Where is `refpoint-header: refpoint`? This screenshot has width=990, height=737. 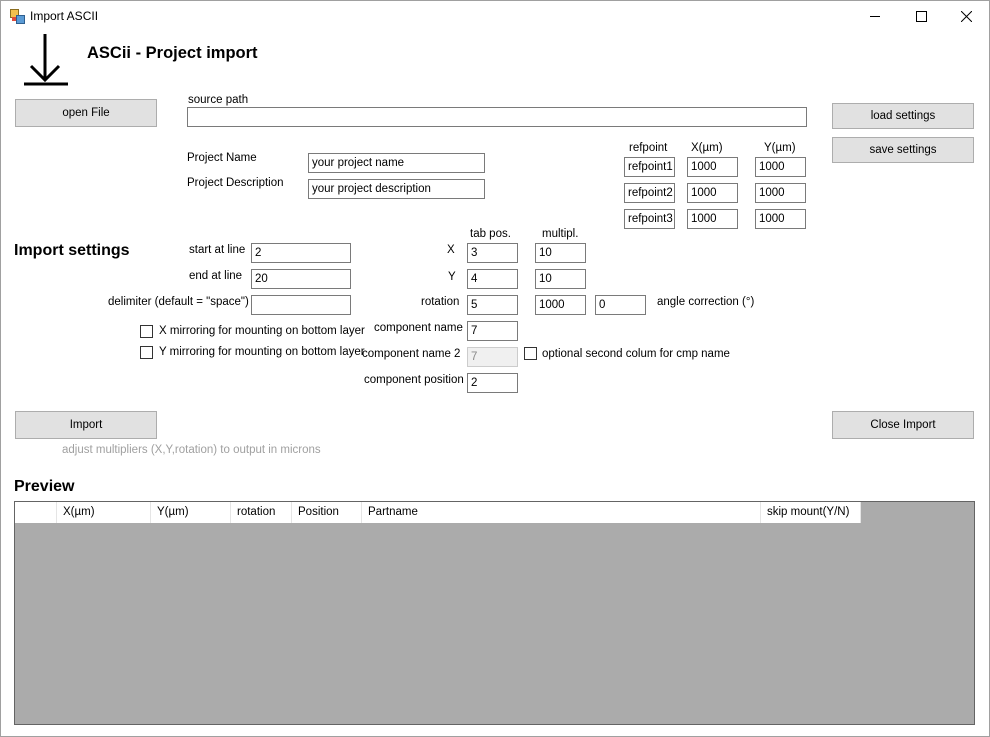 refpoint-header: refpoint is located at coordinates (648, 148).